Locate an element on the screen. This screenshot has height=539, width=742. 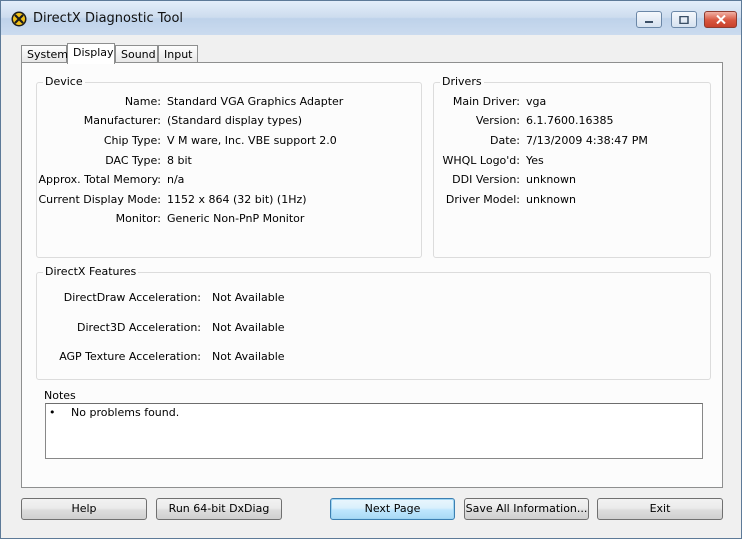
driver-value: Yes is located at coordinates (535, 160).